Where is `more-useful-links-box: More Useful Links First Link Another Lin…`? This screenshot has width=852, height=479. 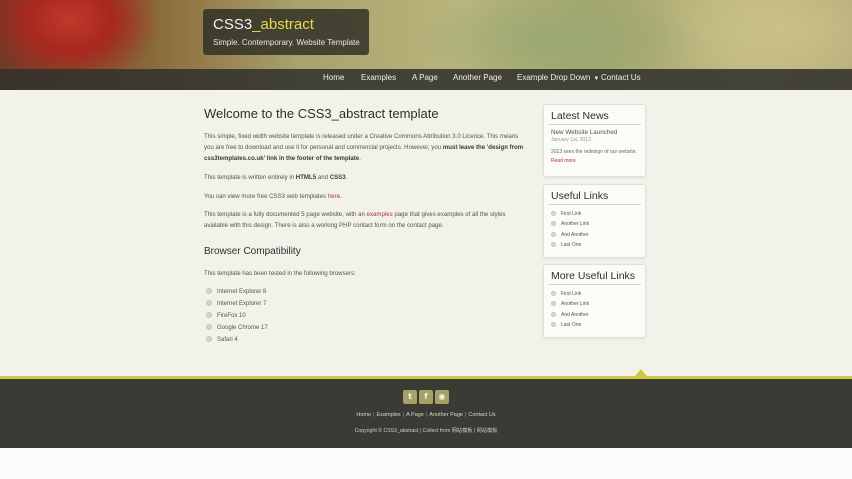
more-useful-links-box: More Useful Links First Link Another Lin… is located at coordinates (594, 301).